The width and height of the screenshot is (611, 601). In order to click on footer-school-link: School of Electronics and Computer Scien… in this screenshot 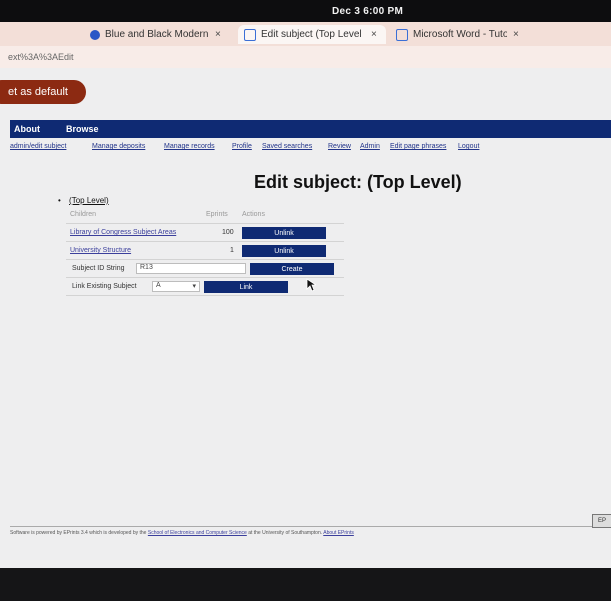, I will do `click(197, 533)`.